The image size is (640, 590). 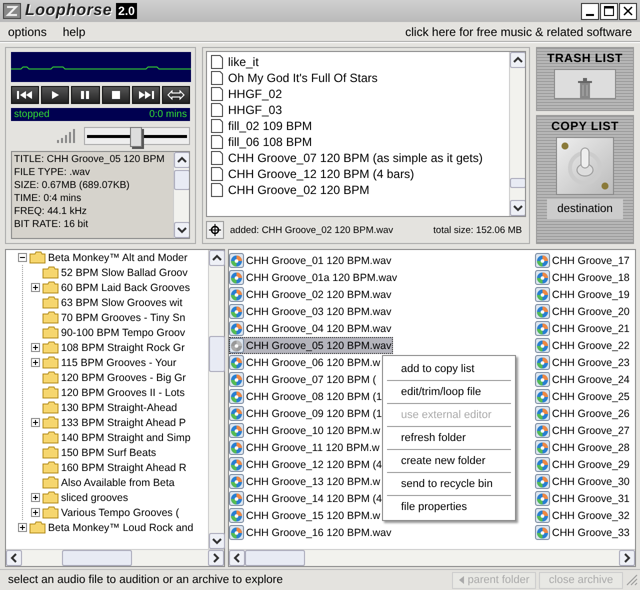 What do you see at coordinates (126, 438) in the screenshot?
I see `folder-label: 140 BPM Straight and Simp` at bounding box center [126, 438].